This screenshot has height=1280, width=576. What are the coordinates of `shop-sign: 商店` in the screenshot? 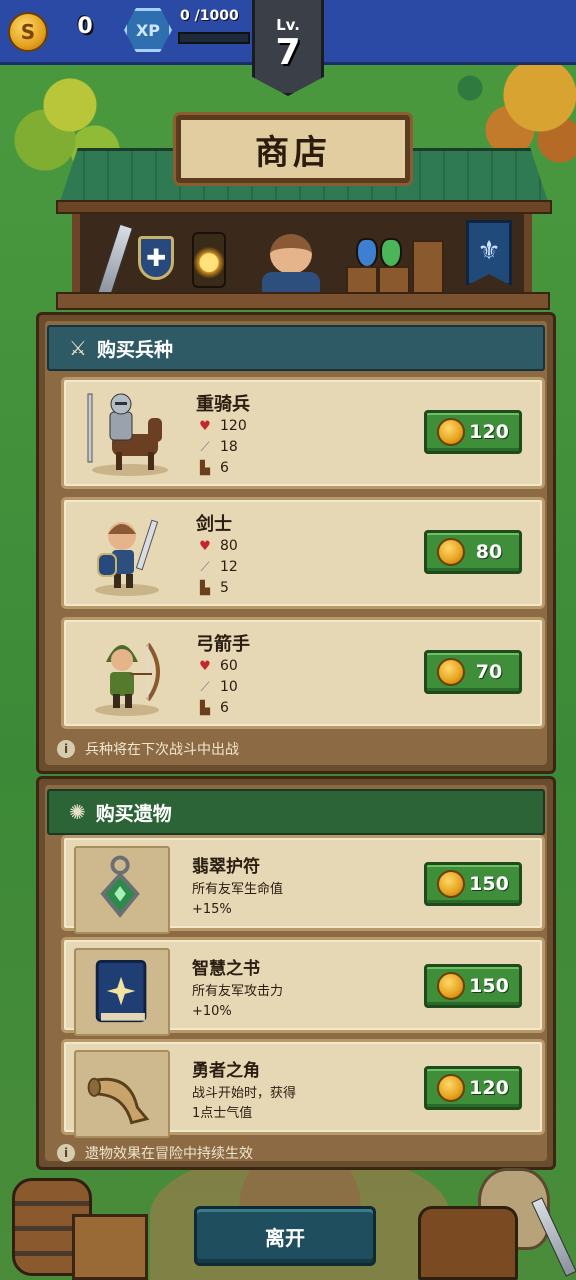 It's located at (293, 149).